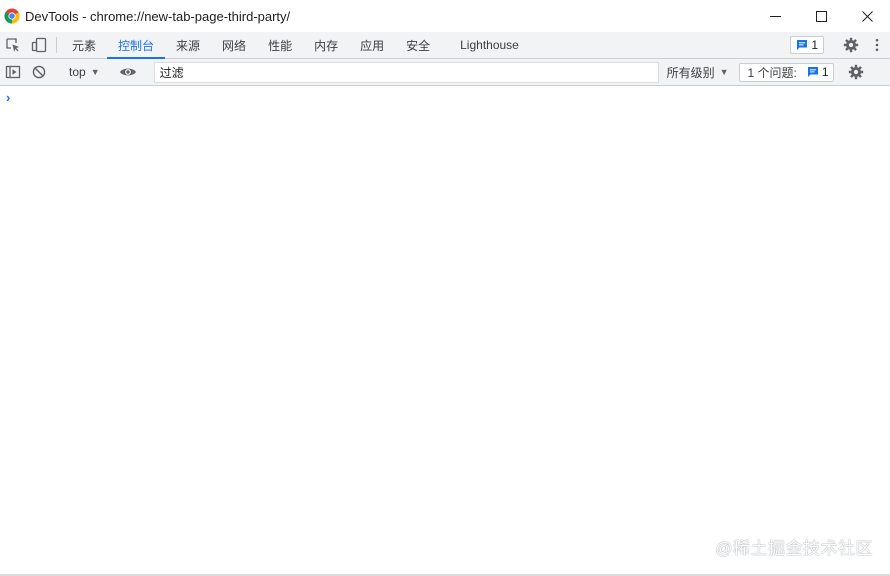  I want to click on inspect-element-button, so click(13, 45).